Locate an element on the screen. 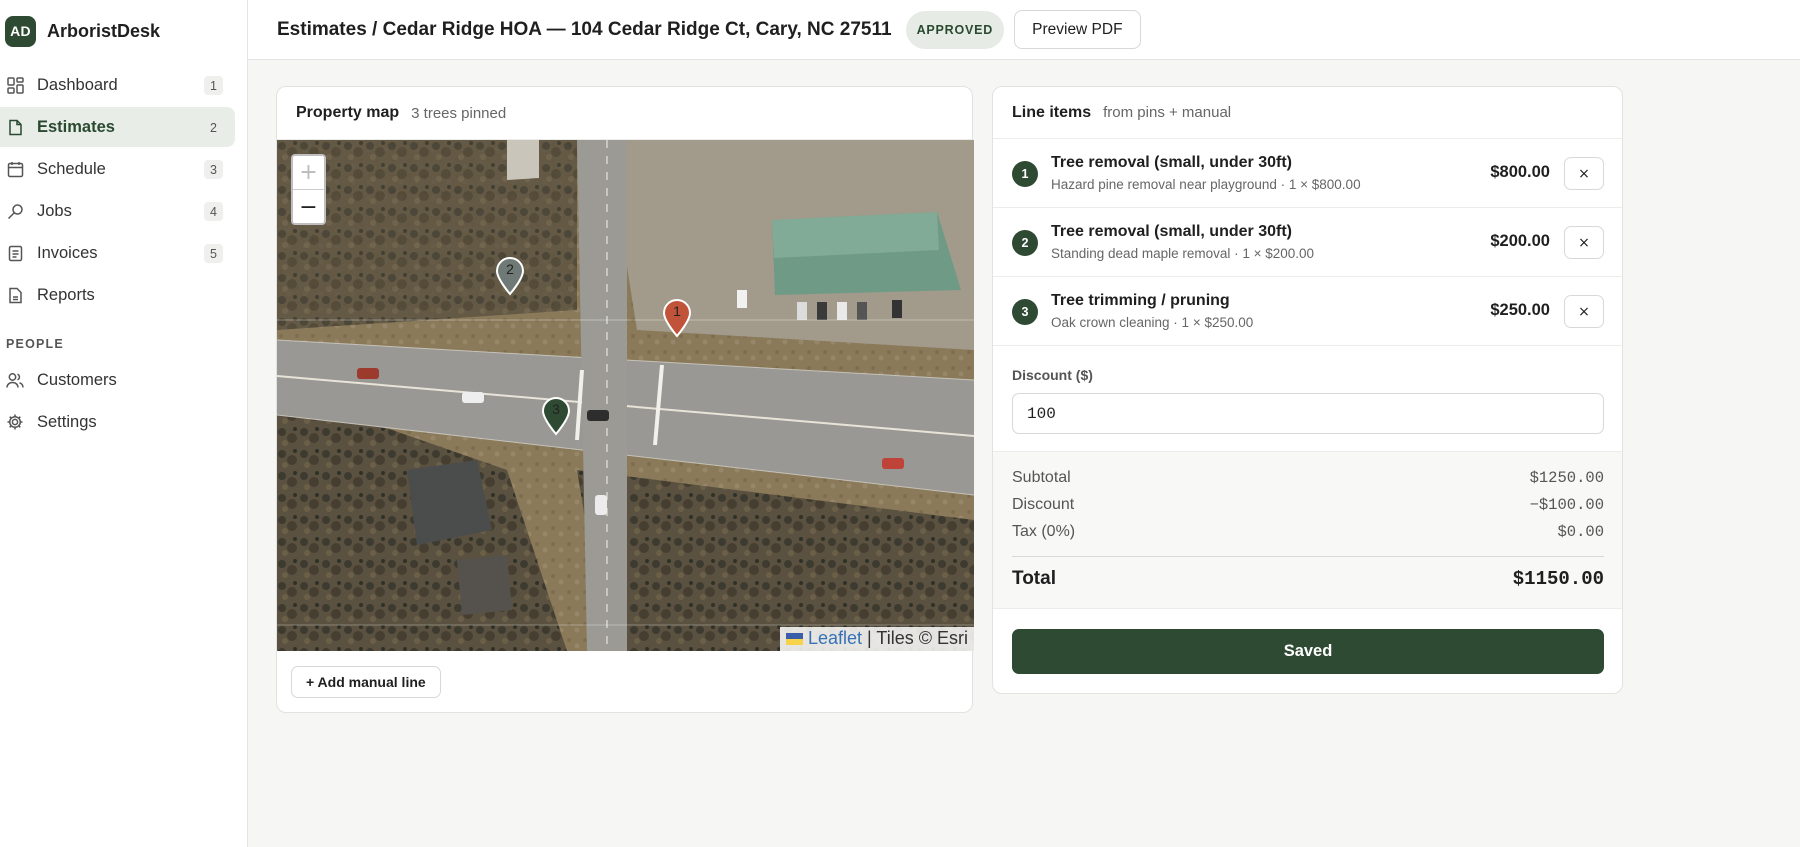 The width and height of the screenshot is (1800, 847). document-icon is located at coordinates (15, 127).